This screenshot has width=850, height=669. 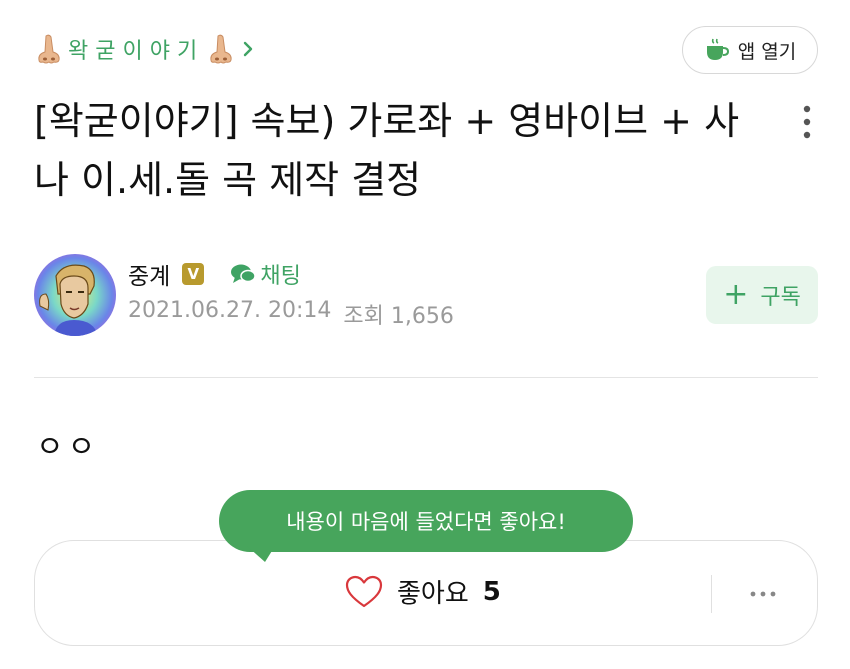 What do you see at coordinates (280, 276) in the screenshot?
I see `chat-label: 채팅` at bounding box center [280, 276].